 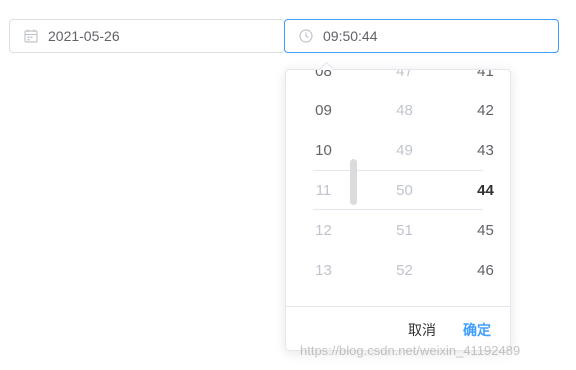 What do you see at coordinates (404, 271) in the screenshot?
I see `minute-option: 52` at bounding box center [404, 271].